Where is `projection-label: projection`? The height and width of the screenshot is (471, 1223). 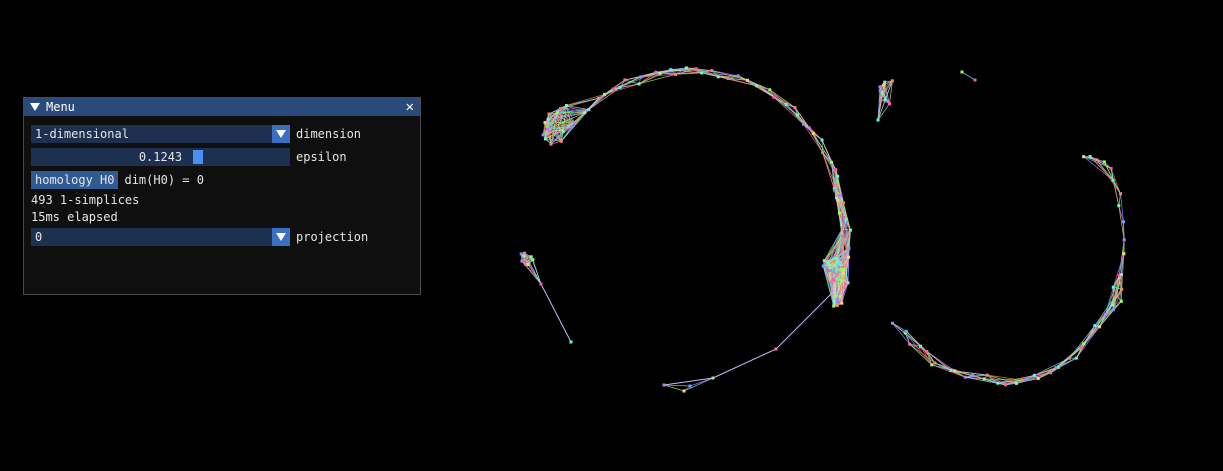 projection-label: projection is located at coordinates (332, 237).